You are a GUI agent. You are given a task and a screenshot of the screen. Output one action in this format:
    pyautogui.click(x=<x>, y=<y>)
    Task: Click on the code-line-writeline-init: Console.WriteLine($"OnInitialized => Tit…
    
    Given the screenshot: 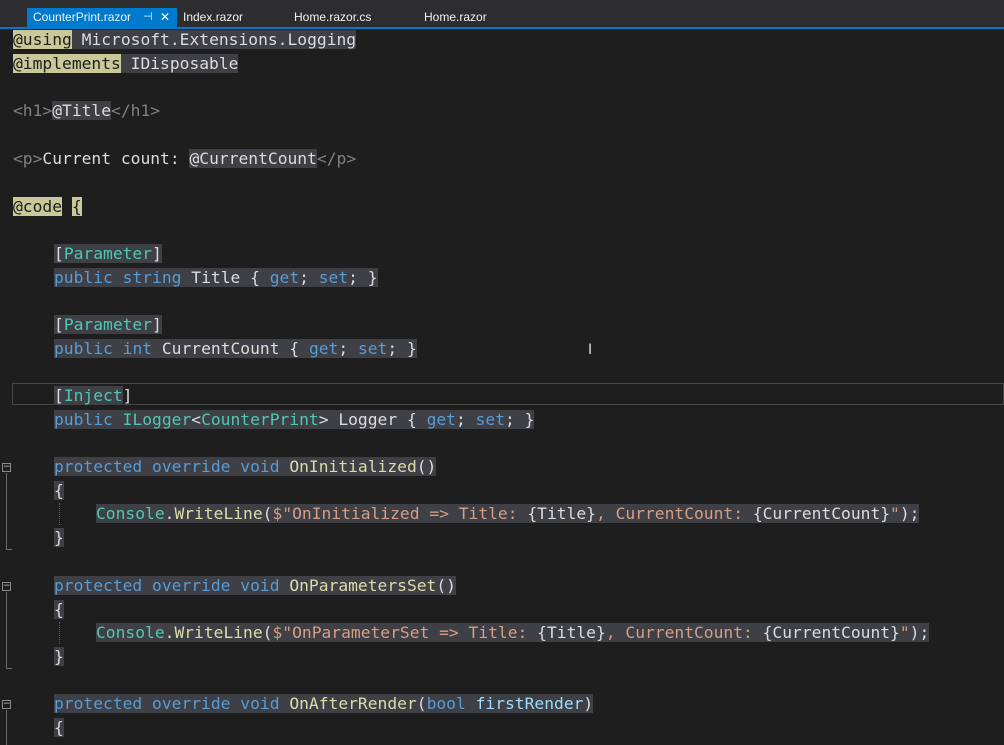 What is the action you would take?
    pyautogui.click(x=508, y=513)
    